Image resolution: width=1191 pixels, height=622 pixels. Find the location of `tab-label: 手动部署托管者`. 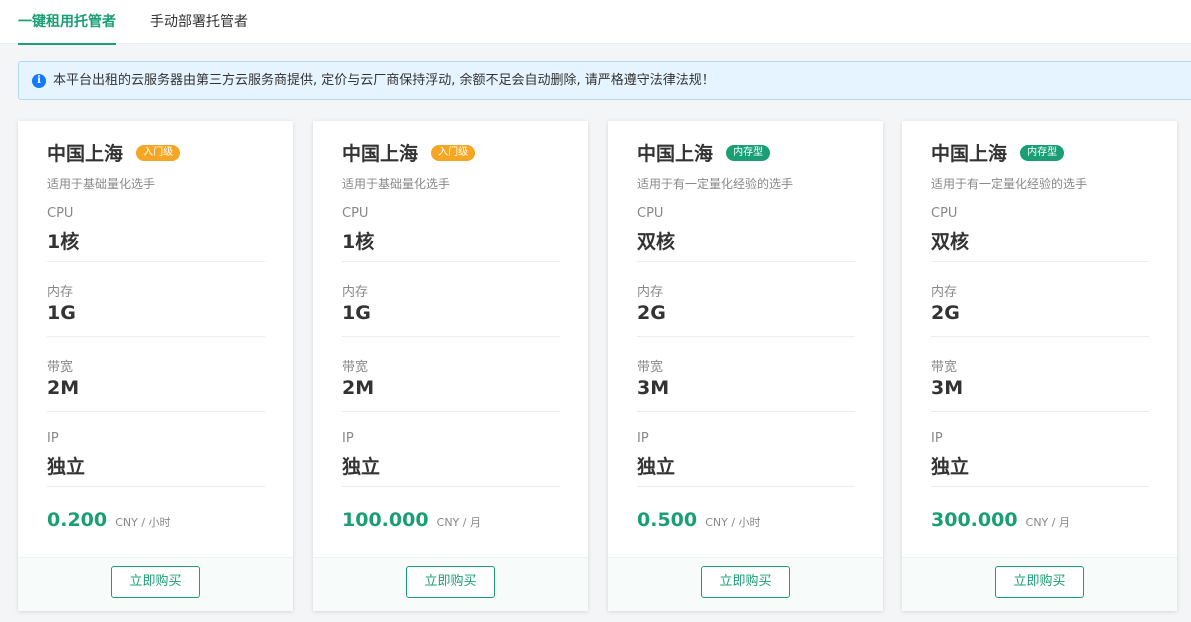

tab-label: 手动部署托管者 is located at coordinates (199, 22).